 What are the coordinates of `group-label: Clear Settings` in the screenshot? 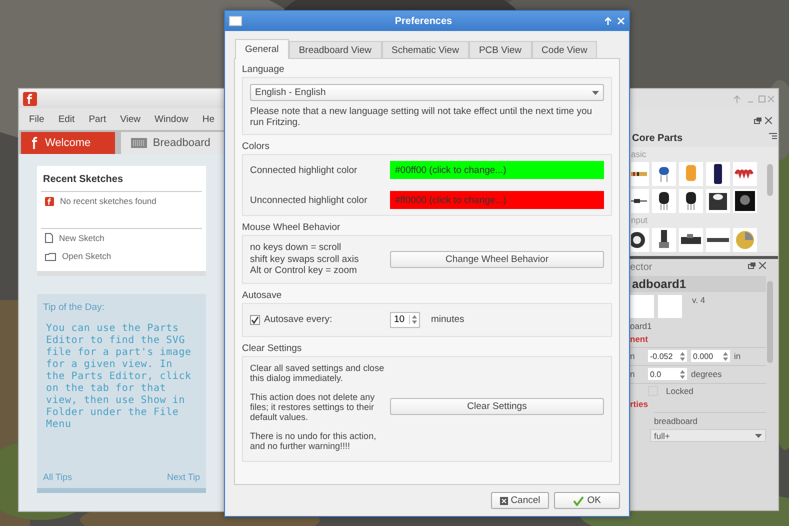 It's located at (272, 348).